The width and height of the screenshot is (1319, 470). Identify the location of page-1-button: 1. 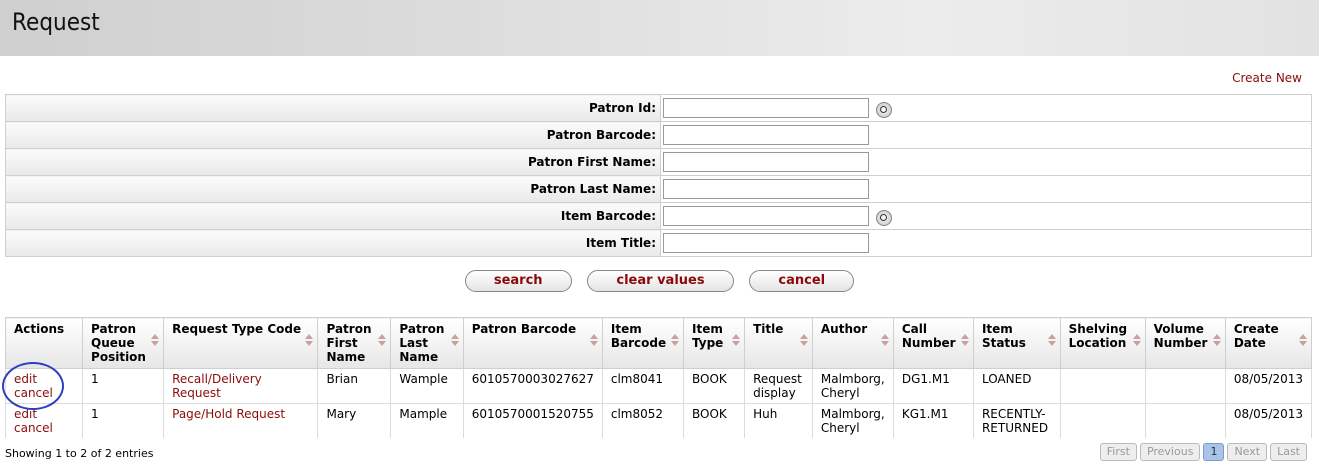
(1214, 452).